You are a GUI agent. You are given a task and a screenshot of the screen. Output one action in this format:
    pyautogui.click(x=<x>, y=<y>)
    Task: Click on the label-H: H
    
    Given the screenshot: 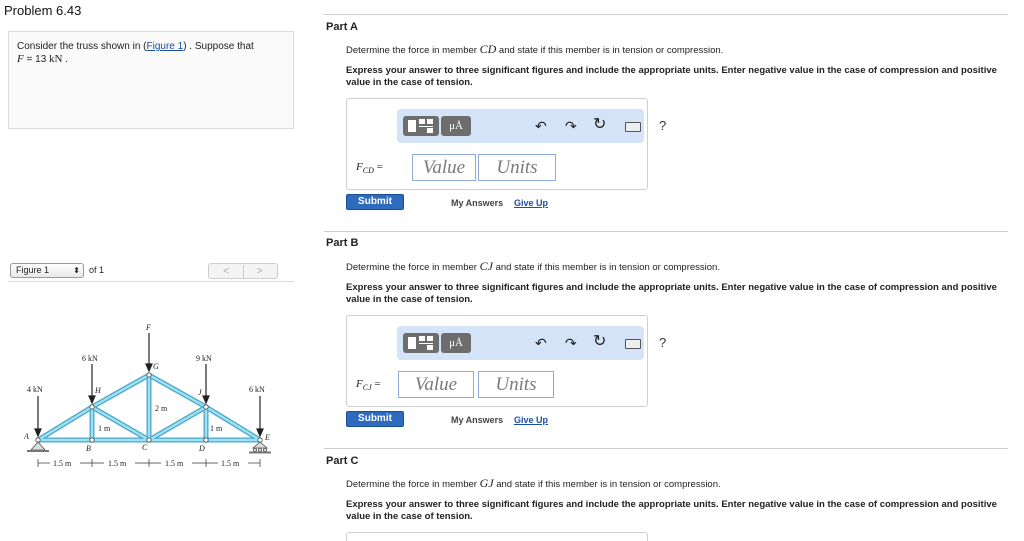 What is the action you would take?
    pyautogui.click(x=98, y=390)
    